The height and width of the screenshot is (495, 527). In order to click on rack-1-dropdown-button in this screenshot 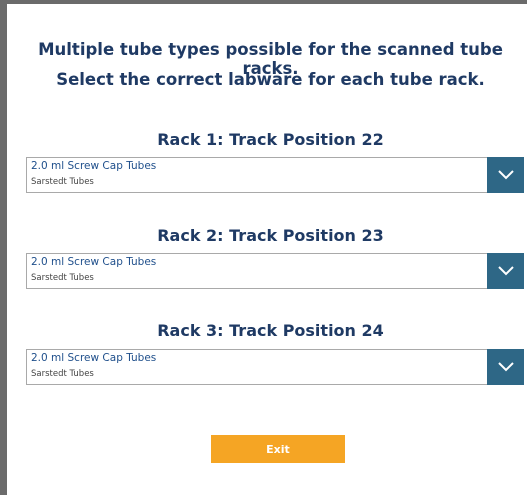, I will do `click(505, 175)`.